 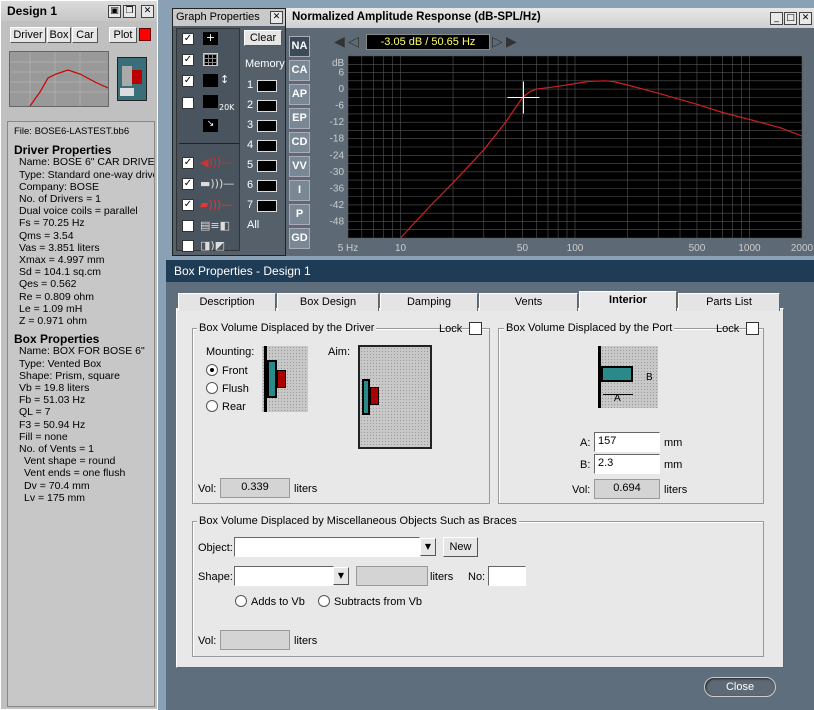 I want to click on side-button-na: NA, so click(x=299, y=46).